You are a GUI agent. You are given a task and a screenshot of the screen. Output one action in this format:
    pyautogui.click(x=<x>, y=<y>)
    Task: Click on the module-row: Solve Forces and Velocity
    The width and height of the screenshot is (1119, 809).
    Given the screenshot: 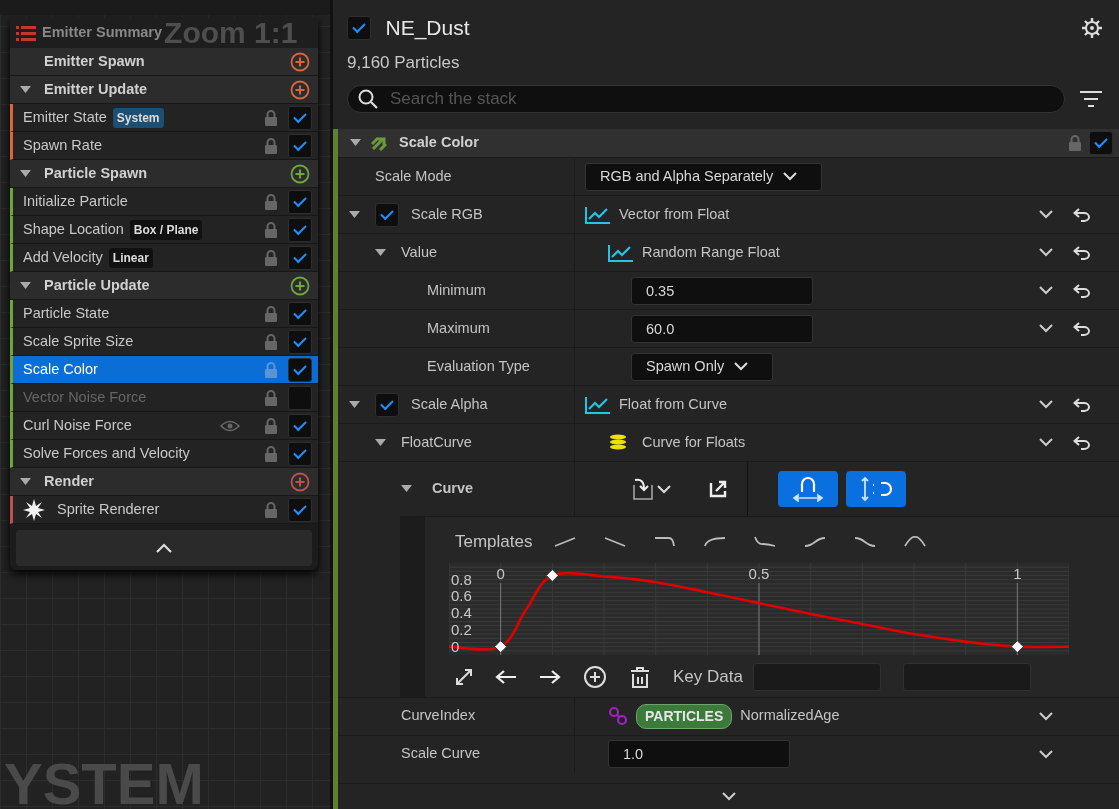 What is the action you would take?
    pyautogui.click(x=164, y=454)
    